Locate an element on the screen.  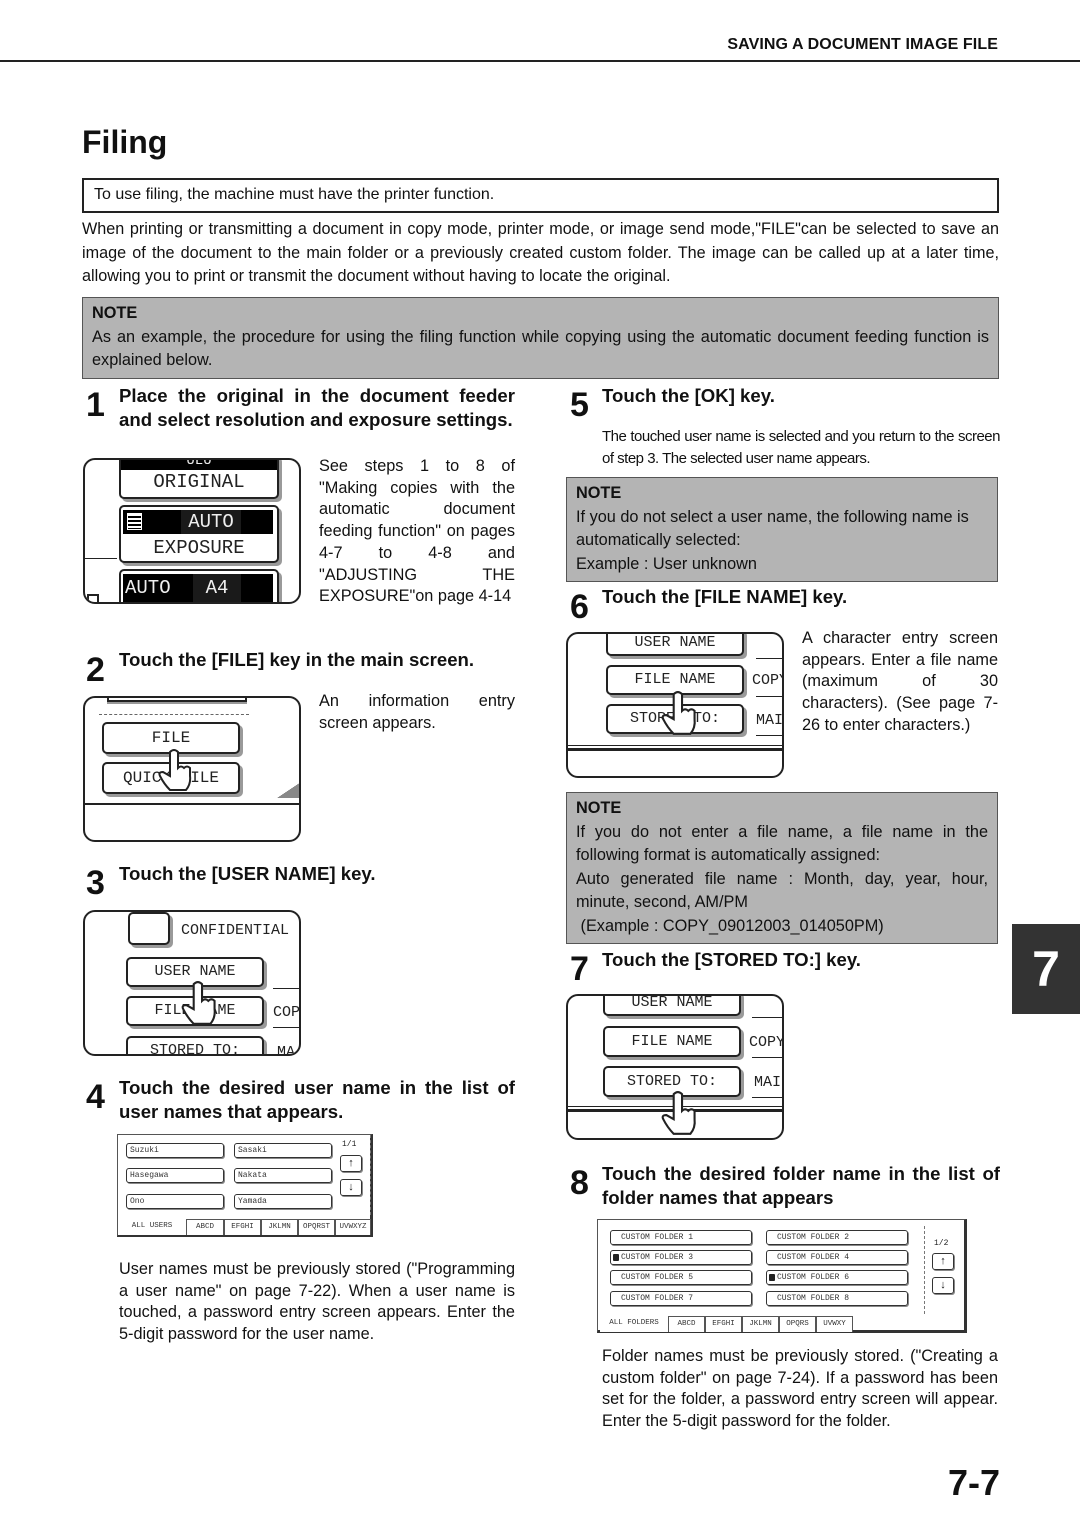
tab-uvwxy: UVWXY is located at coordinates (834, 1324).